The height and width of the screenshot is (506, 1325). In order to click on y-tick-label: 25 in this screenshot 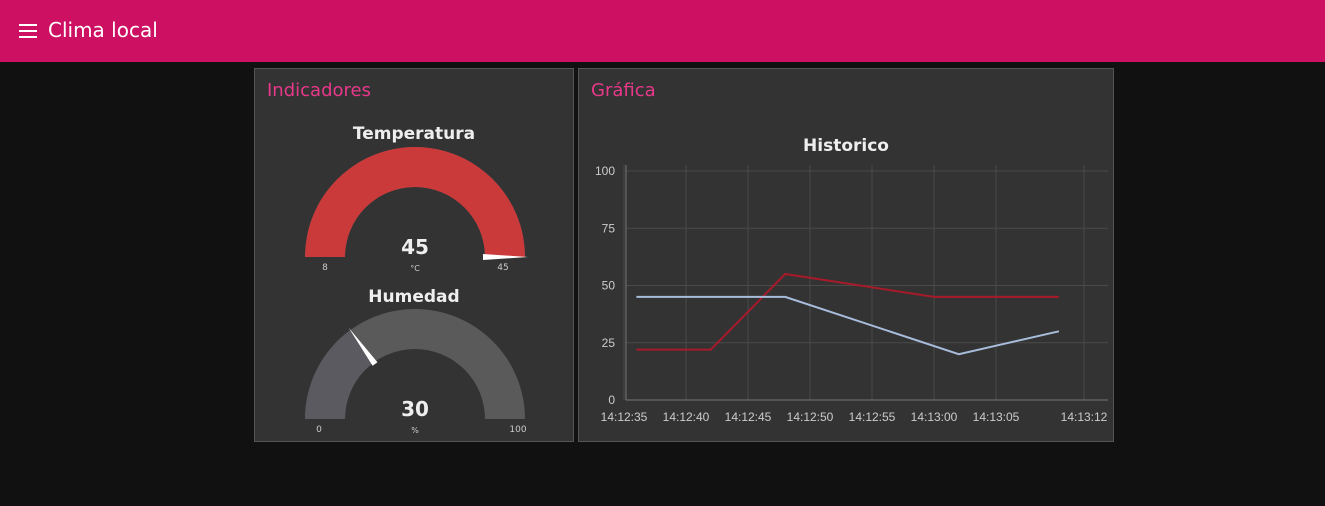, I will do `click(609, 343)`.